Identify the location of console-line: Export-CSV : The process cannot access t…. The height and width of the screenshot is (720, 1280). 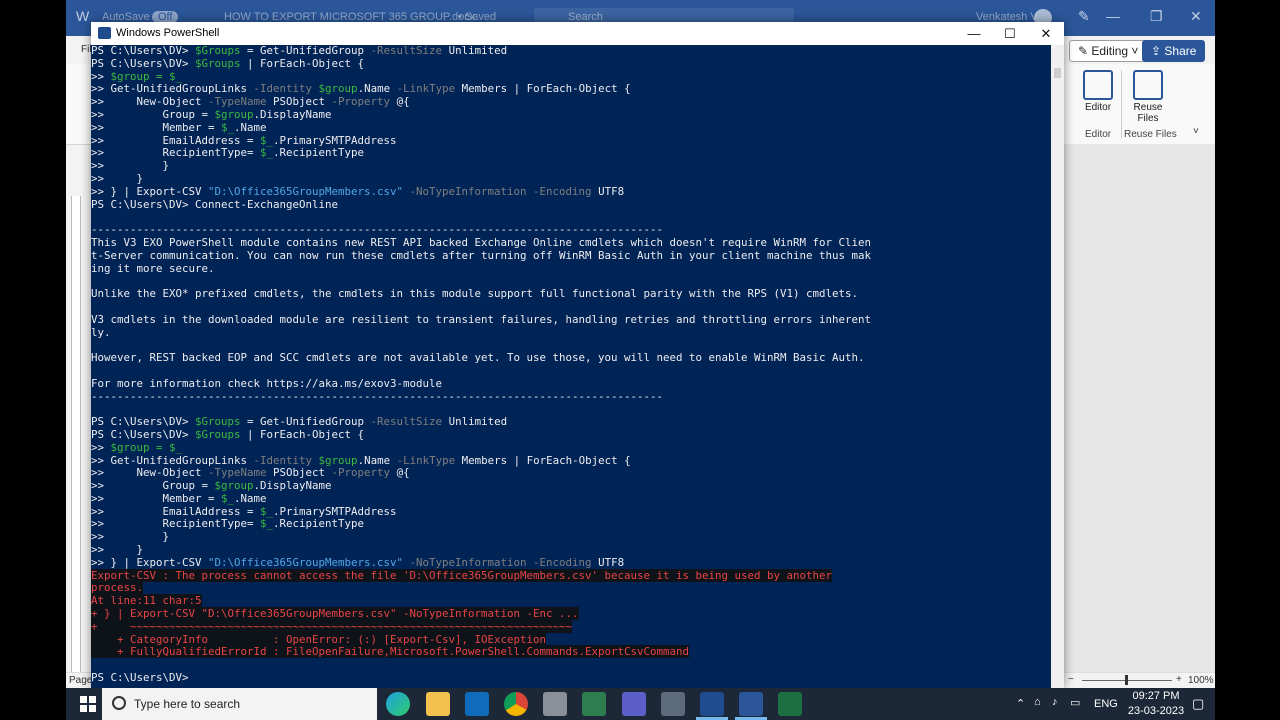
(571, 575).